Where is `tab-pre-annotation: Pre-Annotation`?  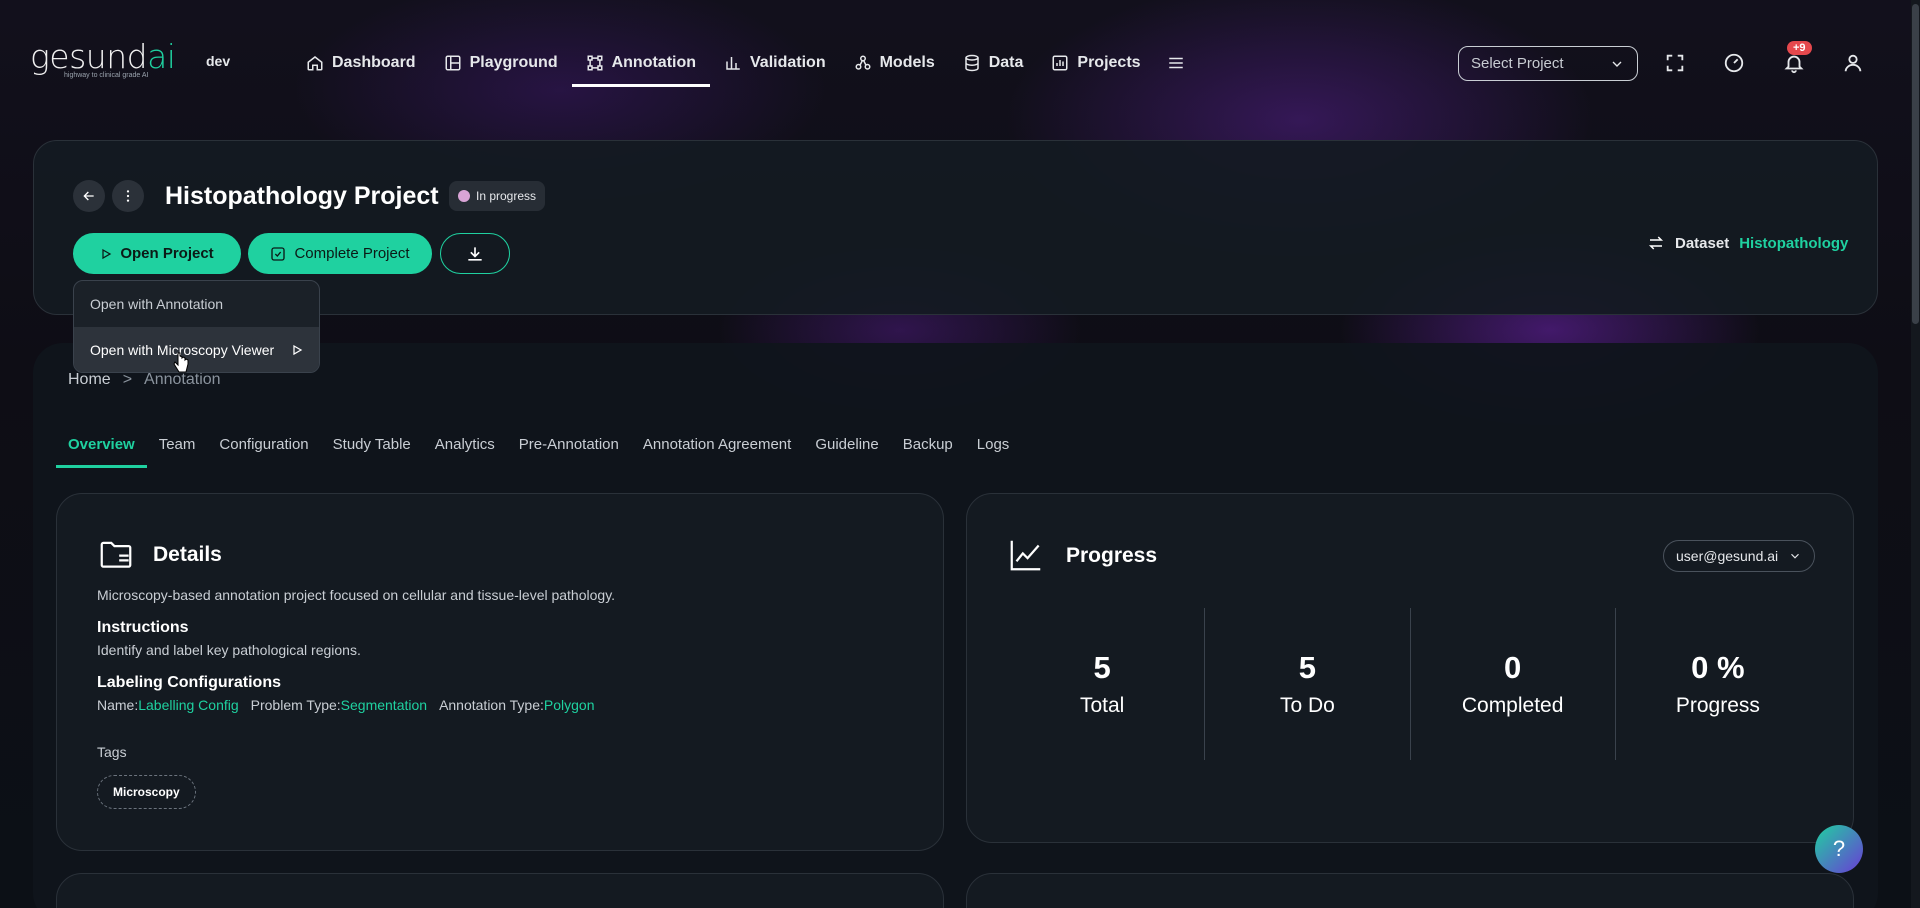
tab-pre-annotation: Pre-Annotation is located at coordinates (569, 449).